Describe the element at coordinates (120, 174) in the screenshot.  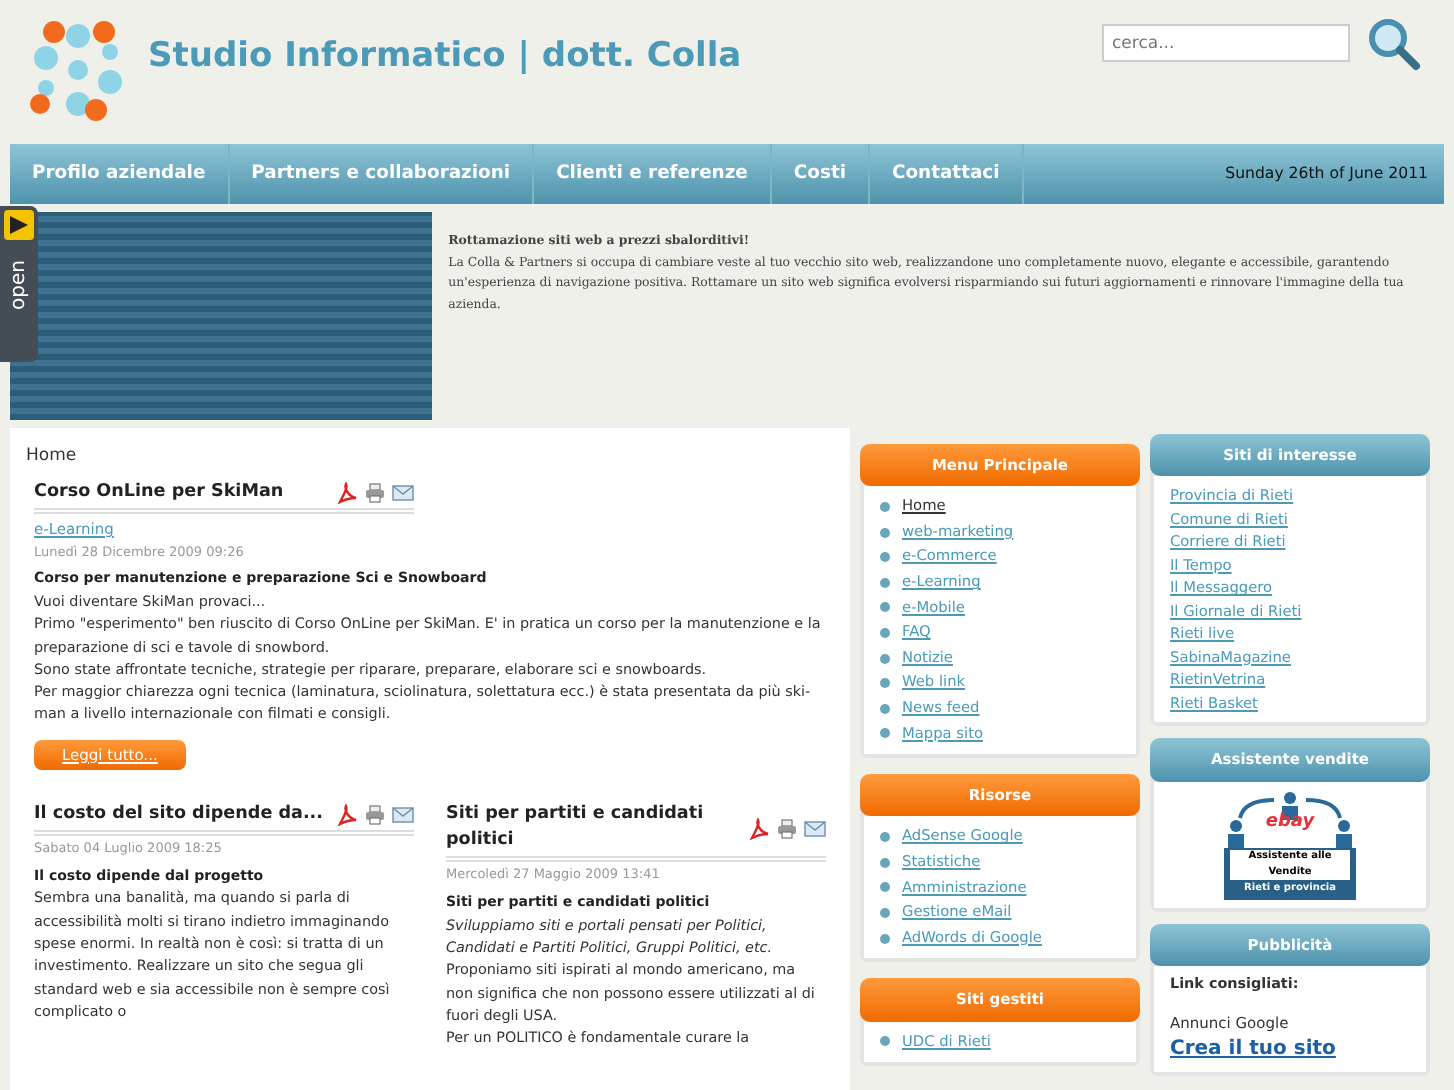
I see `nav-link: Profilo aziendale` at that location.